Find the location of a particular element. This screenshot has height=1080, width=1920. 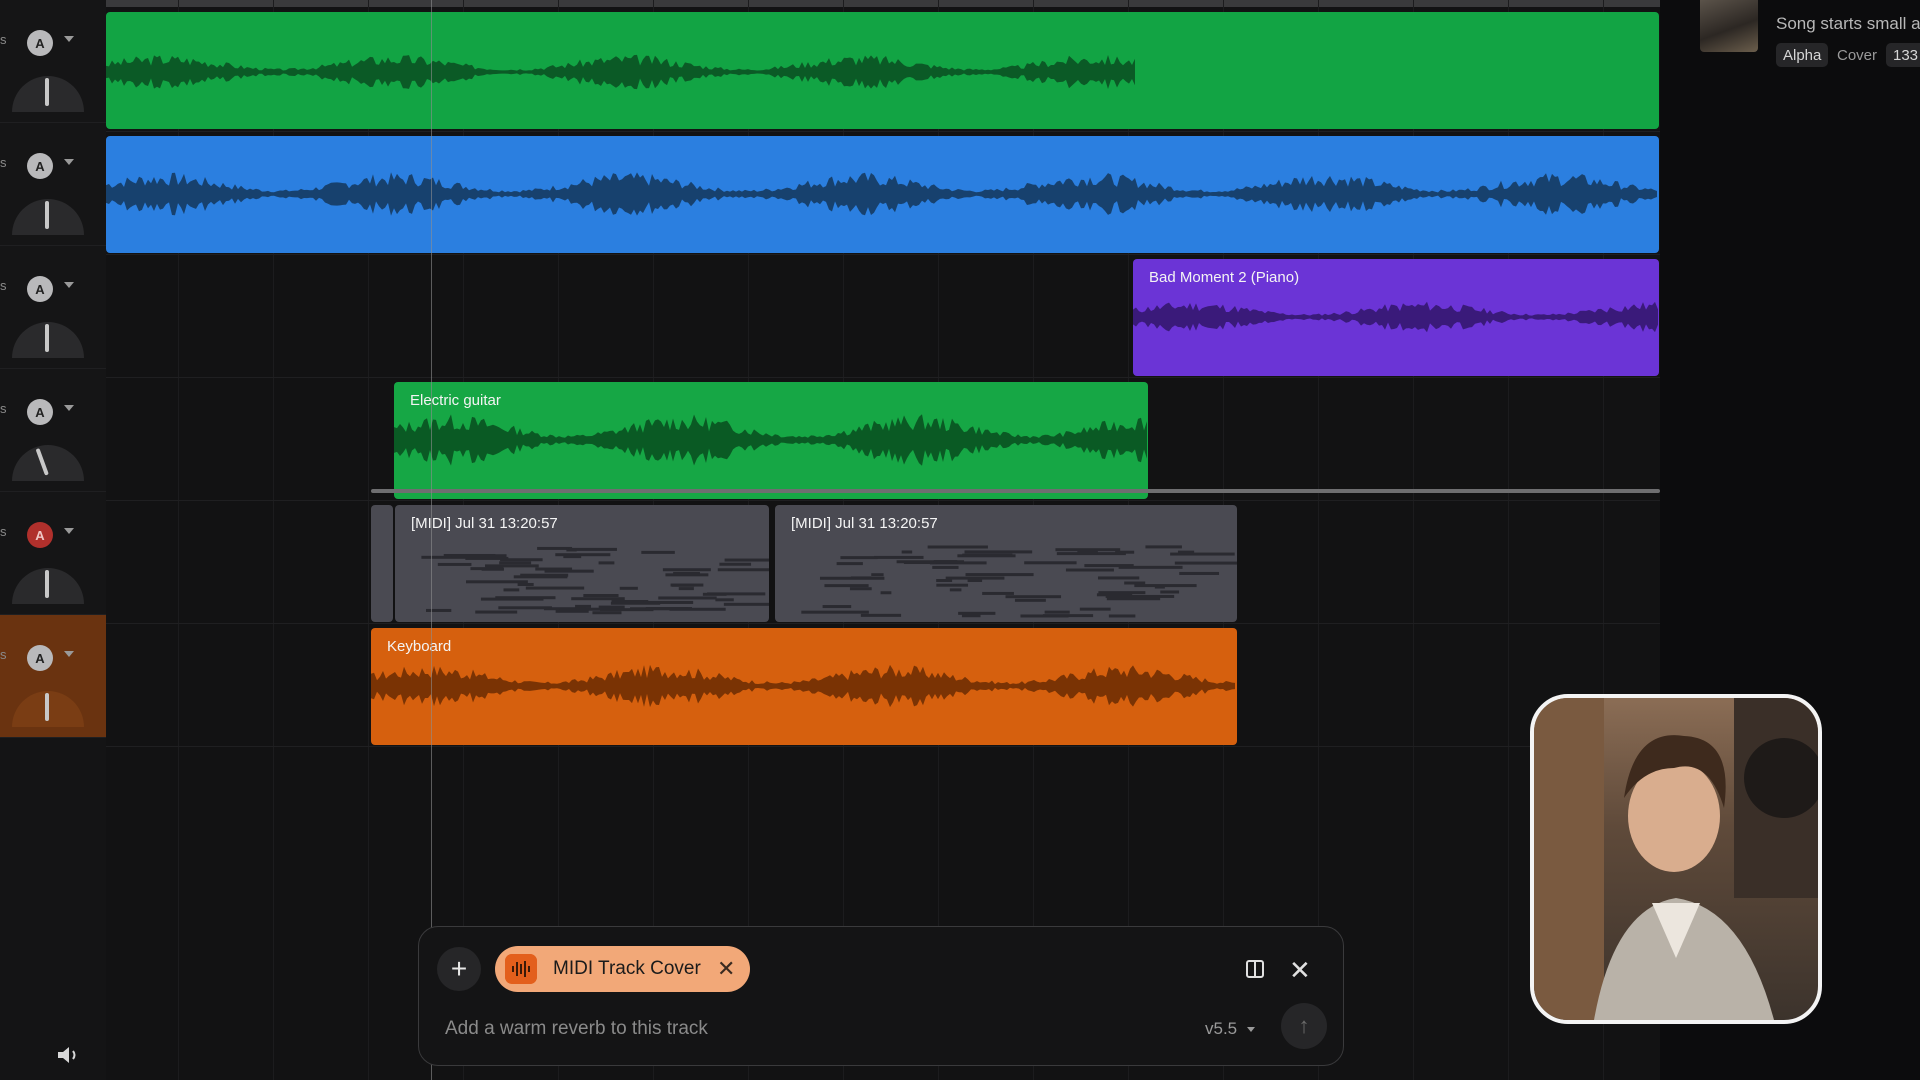

track-header-2: s A is located at coordinates (53, 184).